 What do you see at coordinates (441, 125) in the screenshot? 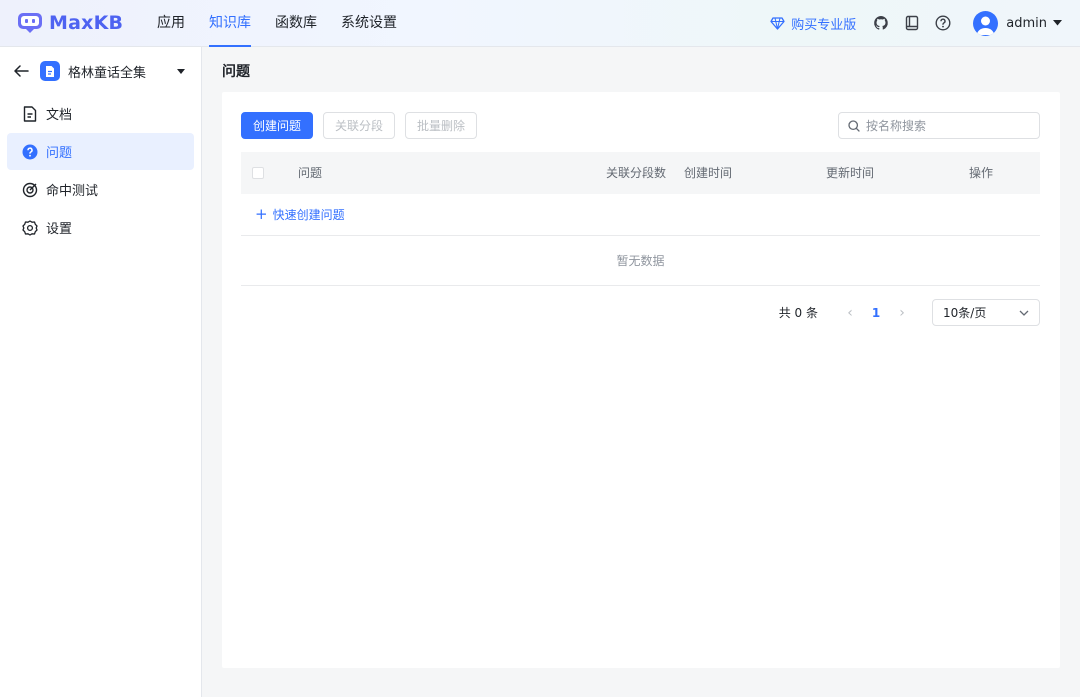
I see `batch-delete-button: 批量删除` at bounding box center [441, 125].